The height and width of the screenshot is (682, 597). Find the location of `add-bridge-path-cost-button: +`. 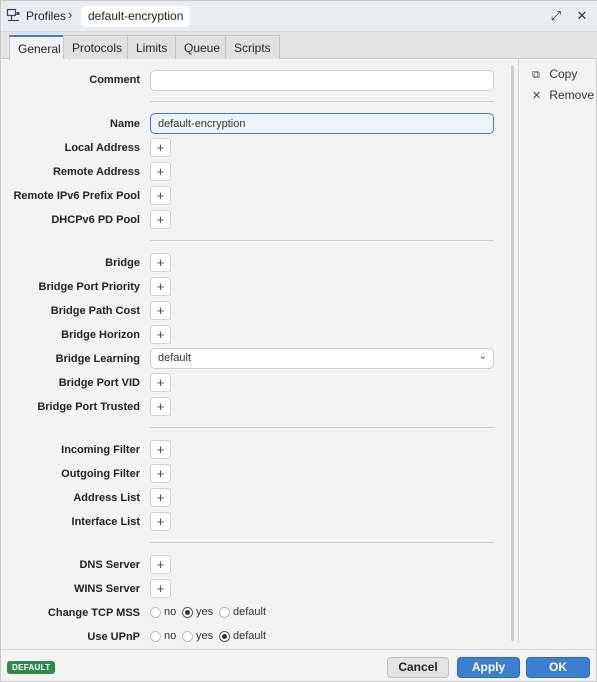

add-bridge-path-cost-button: + is located at coordinates (160, 310).